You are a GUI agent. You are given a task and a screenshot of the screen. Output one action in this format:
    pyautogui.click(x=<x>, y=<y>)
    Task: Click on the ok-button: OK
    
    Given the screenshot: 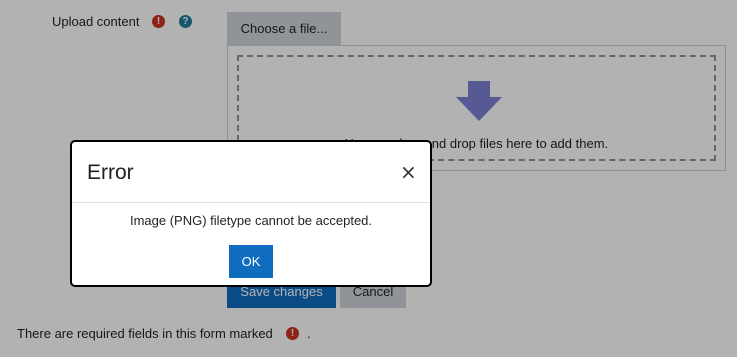 What is the action you would take?
    pyautogui.click(x=251, y=261)
    